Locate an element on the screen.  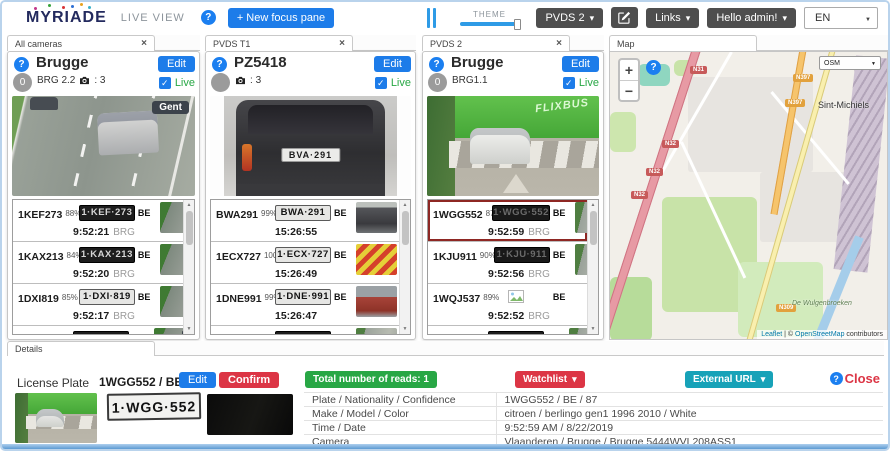
plate-read-row: 1WQJ537 89% BE 9:52:52 BRG is located at coordinates (507, 305).